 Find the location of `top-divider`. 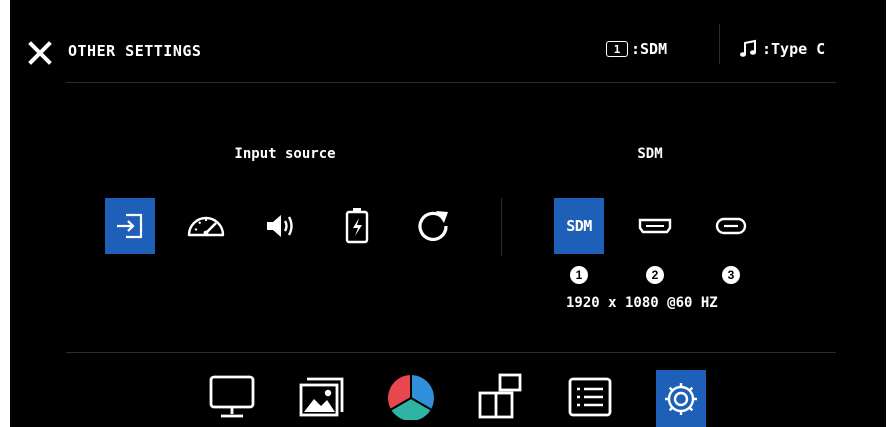

top-divider is located at coordinates (451, 82).